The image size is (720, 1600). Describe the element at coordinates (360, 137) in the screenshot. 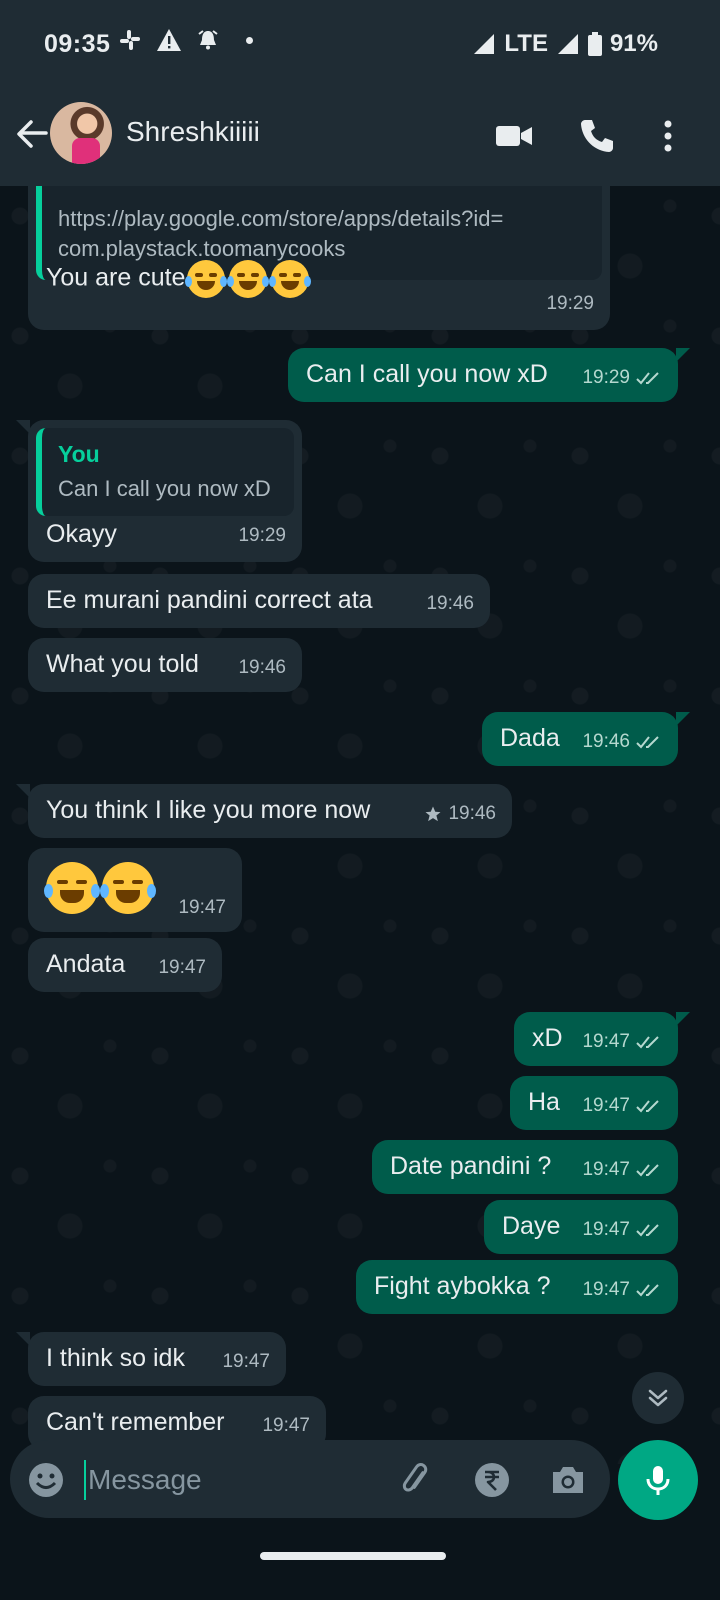

I see `chat-header: Shreshkiiiii` at that location.